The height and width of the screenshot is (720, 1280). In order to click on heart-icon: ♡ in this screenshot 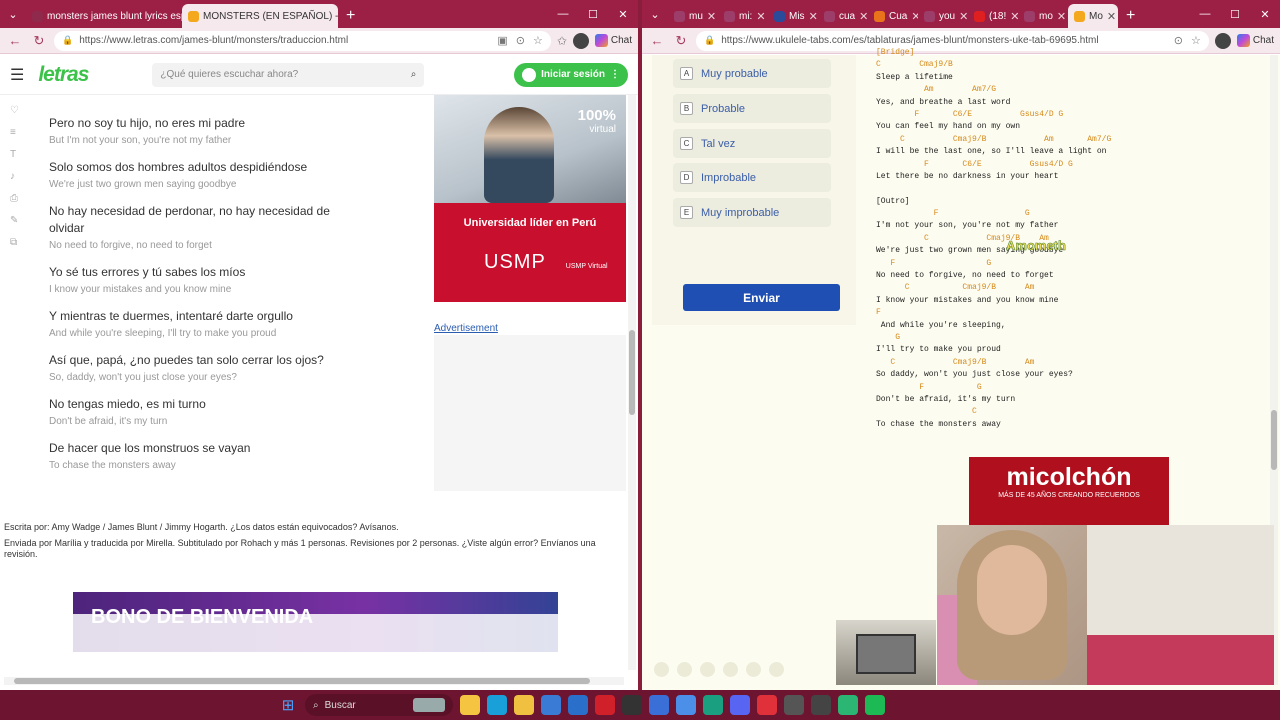, I will do `click(14, 110)`.